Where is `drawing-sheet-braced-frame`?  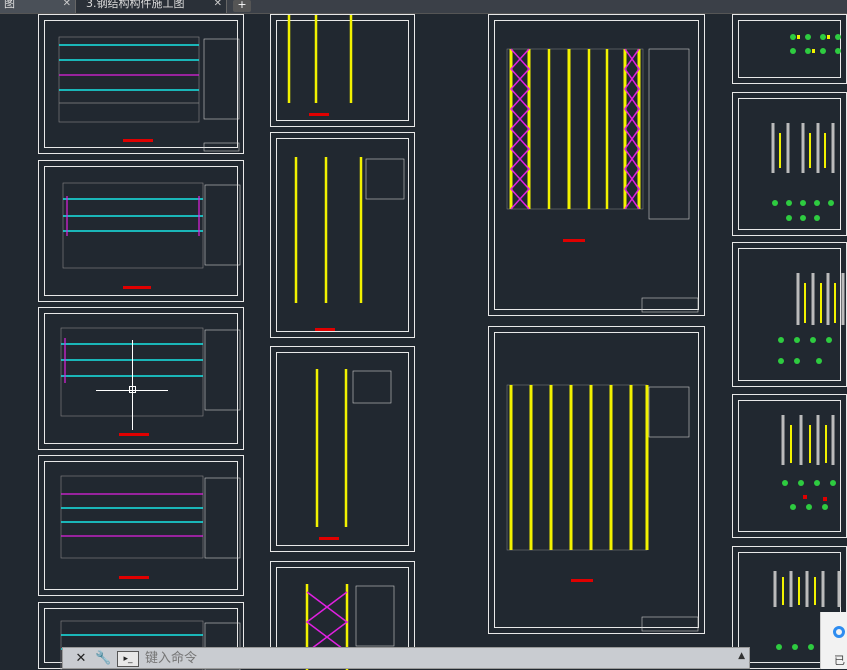
drawing-sheet-braced-frame is located at coordinates (596, 165).